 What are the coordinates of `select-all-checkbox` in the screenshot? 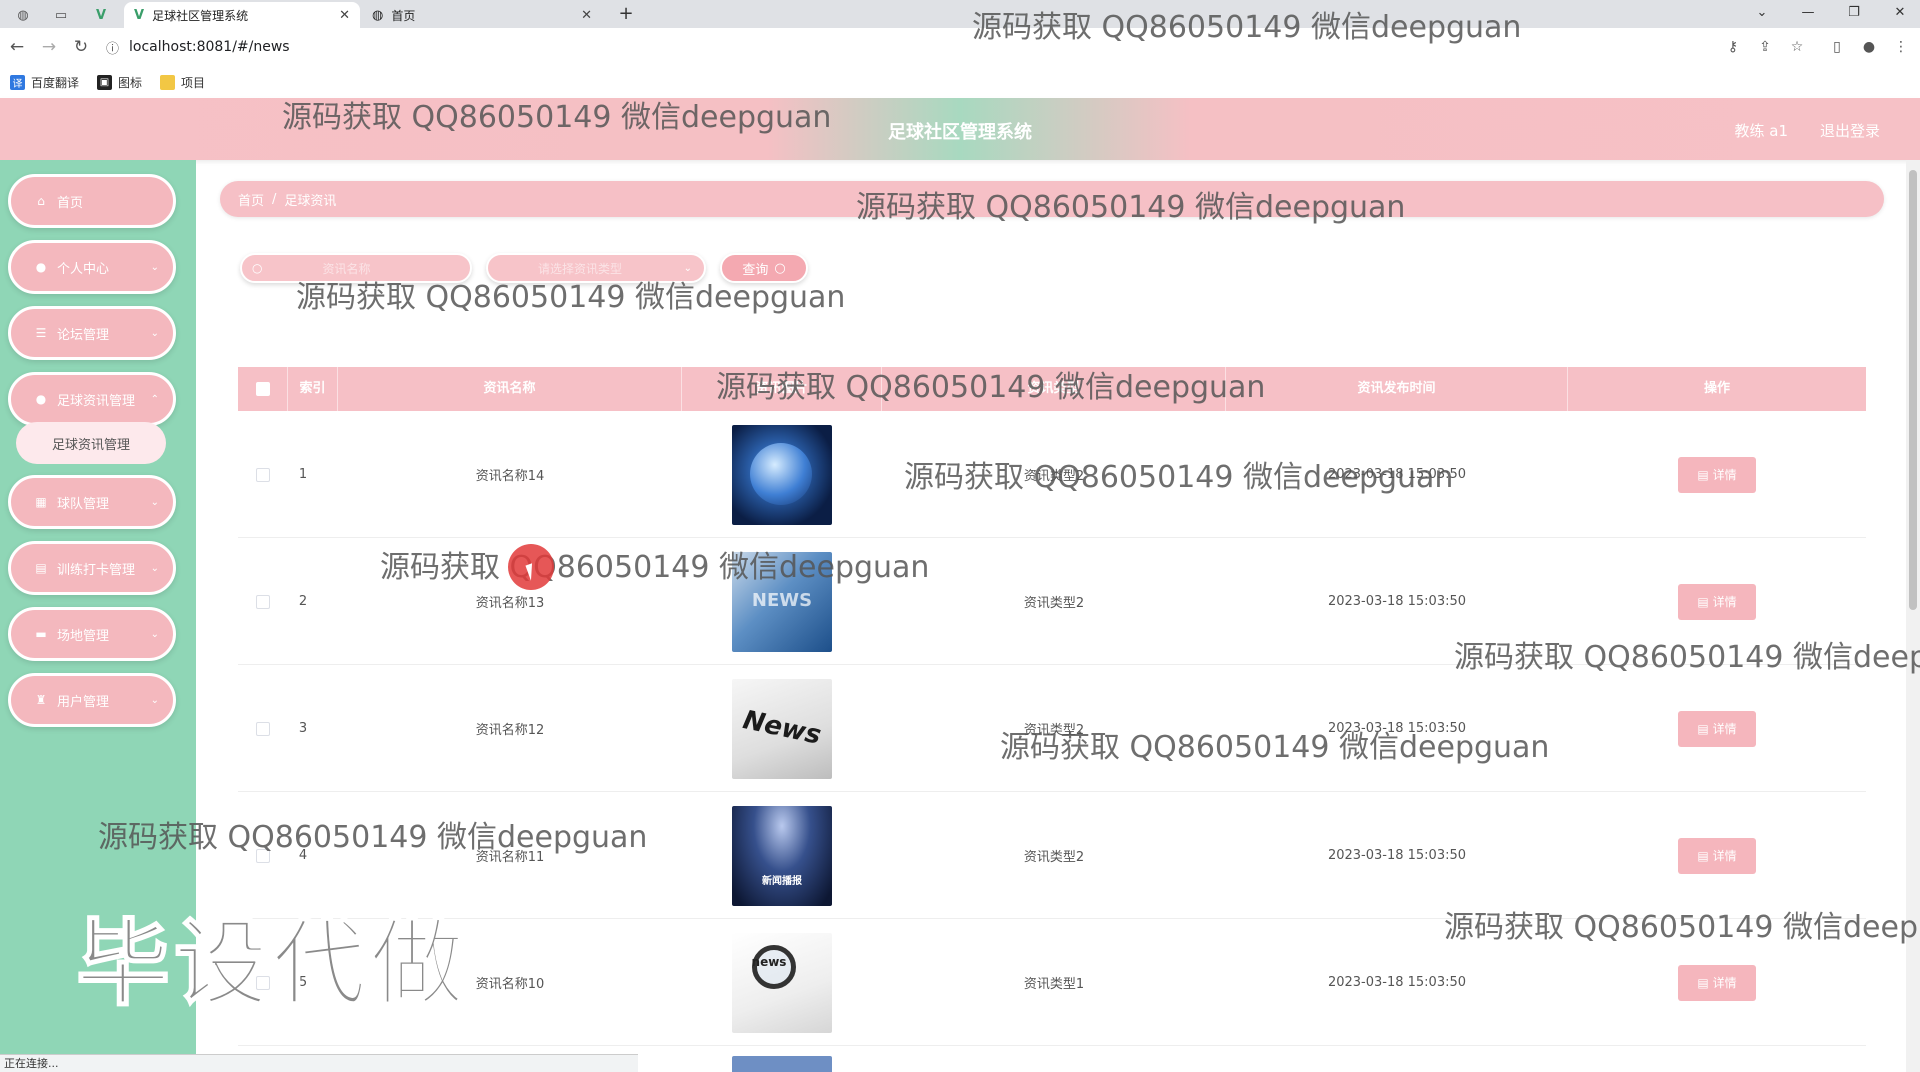 It's located at (262, 388).